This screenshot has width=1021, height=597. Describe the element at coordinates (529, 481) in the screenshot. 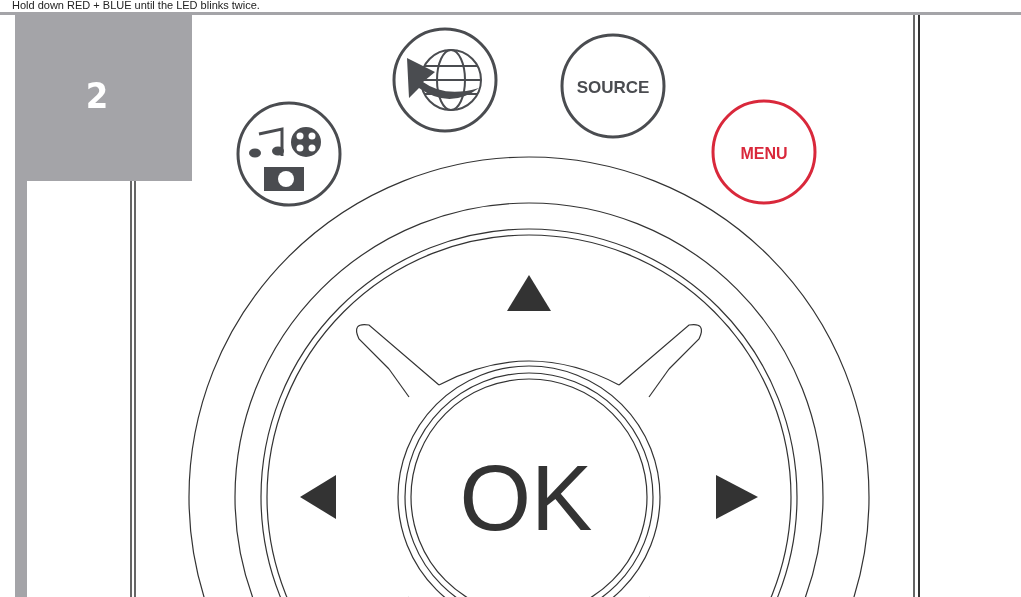

I see `ok-button: OK` at that location.